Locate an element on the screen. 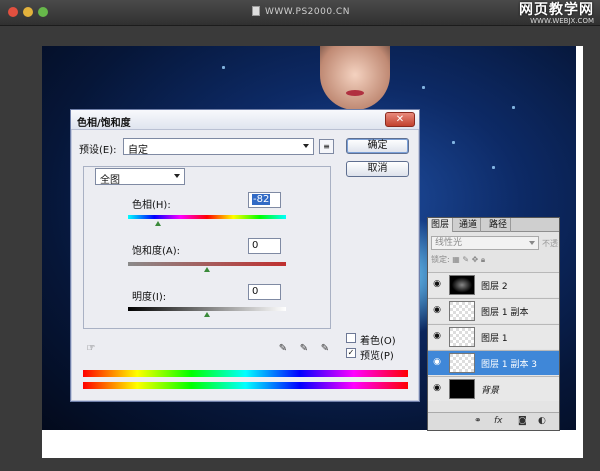  preset-value: 自定 is located at coordinates (138, 150).